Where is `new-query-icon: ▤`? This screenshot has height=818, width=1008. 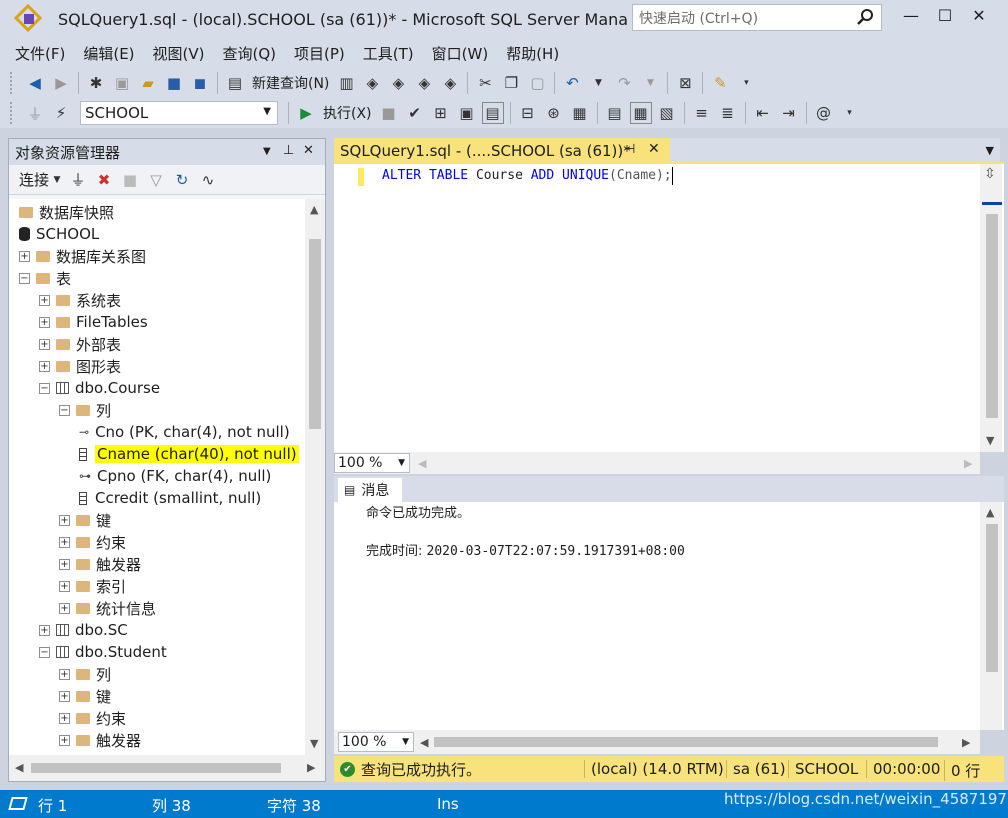
new-query-icon: ▤ is located at coordinates (235, 83).